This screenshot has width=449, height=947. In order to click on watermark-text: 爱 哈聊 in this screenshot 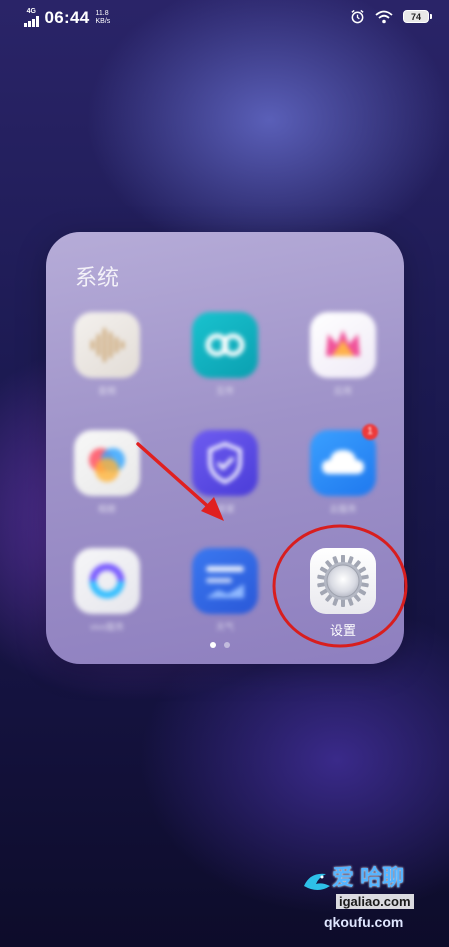, I will do `click(368, 877)`.